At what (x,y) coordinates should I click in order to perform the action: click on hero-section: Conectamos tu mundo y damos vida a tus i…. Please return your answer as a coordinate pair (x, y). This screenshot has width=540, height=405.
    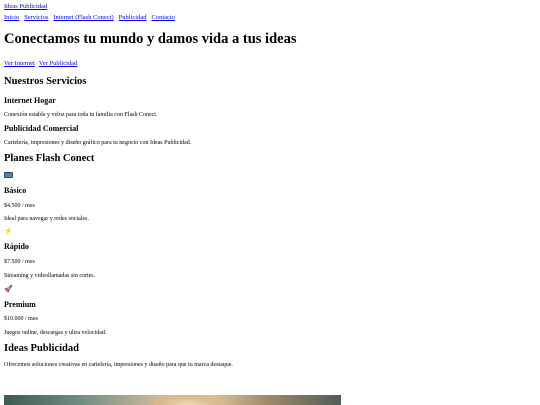
    Looking at the image, I should click on (270, 49).